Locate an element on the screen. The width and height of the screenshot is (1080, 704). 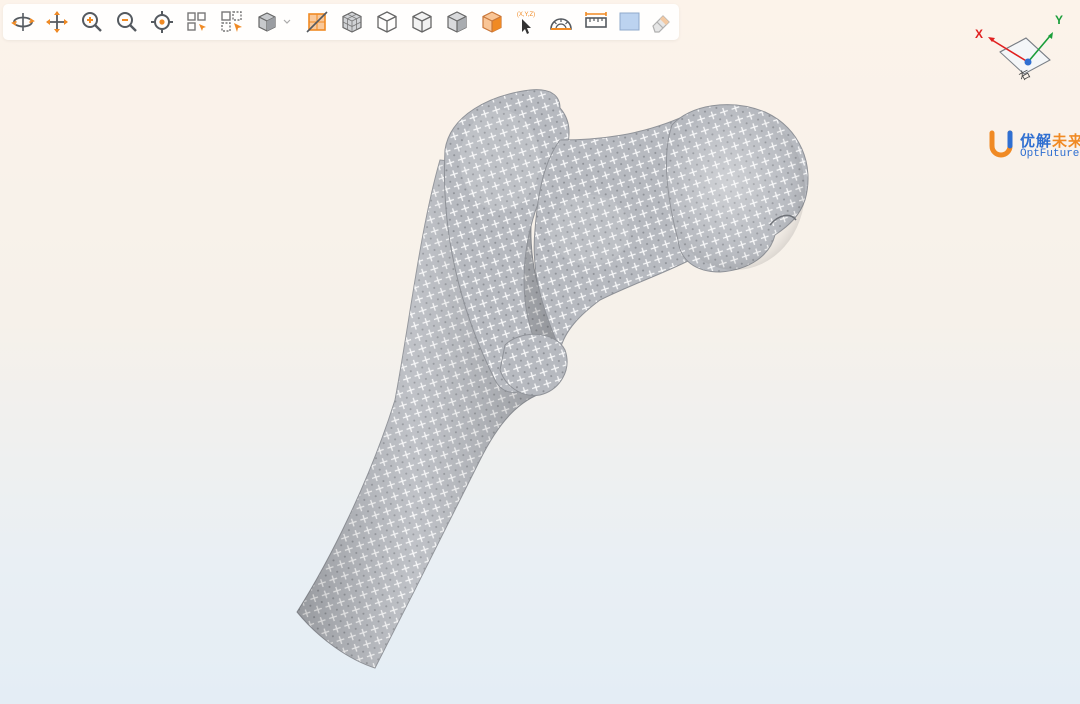
y-axis-label: Y is located at coordinates (1059, 20).